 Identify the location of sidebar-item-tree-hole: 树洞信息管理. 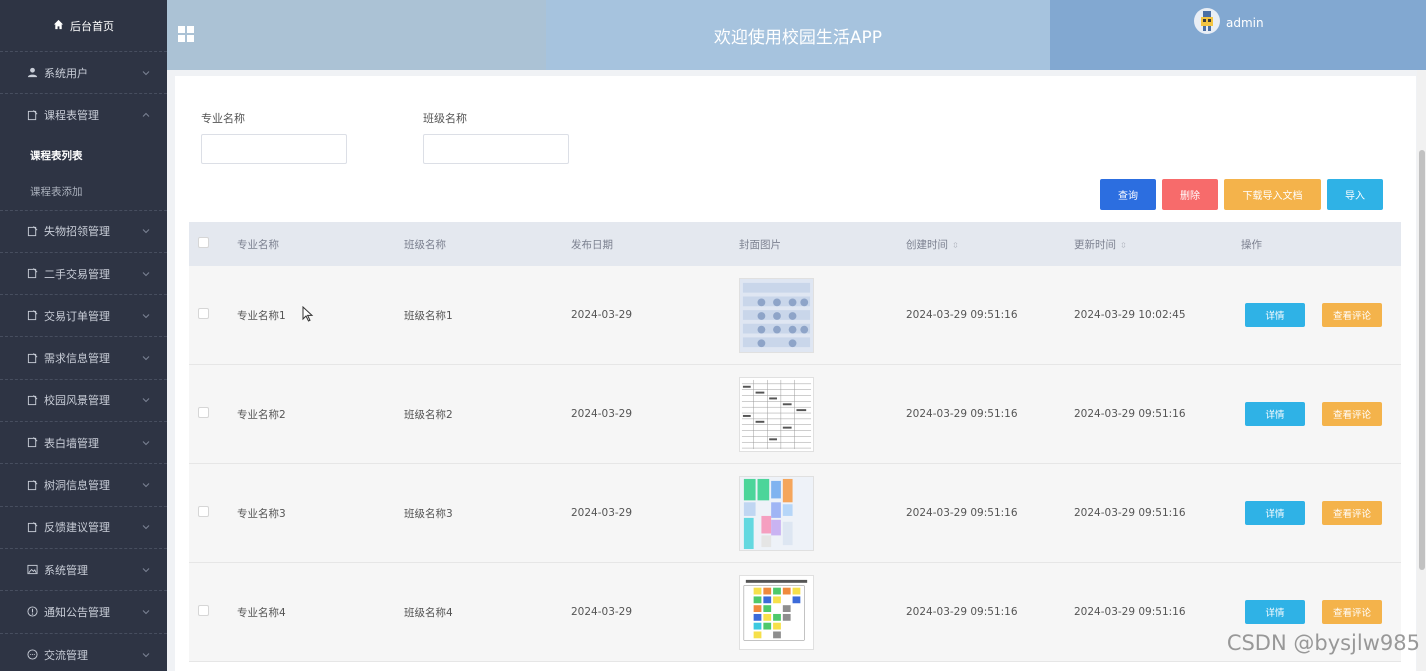
(83, 485).